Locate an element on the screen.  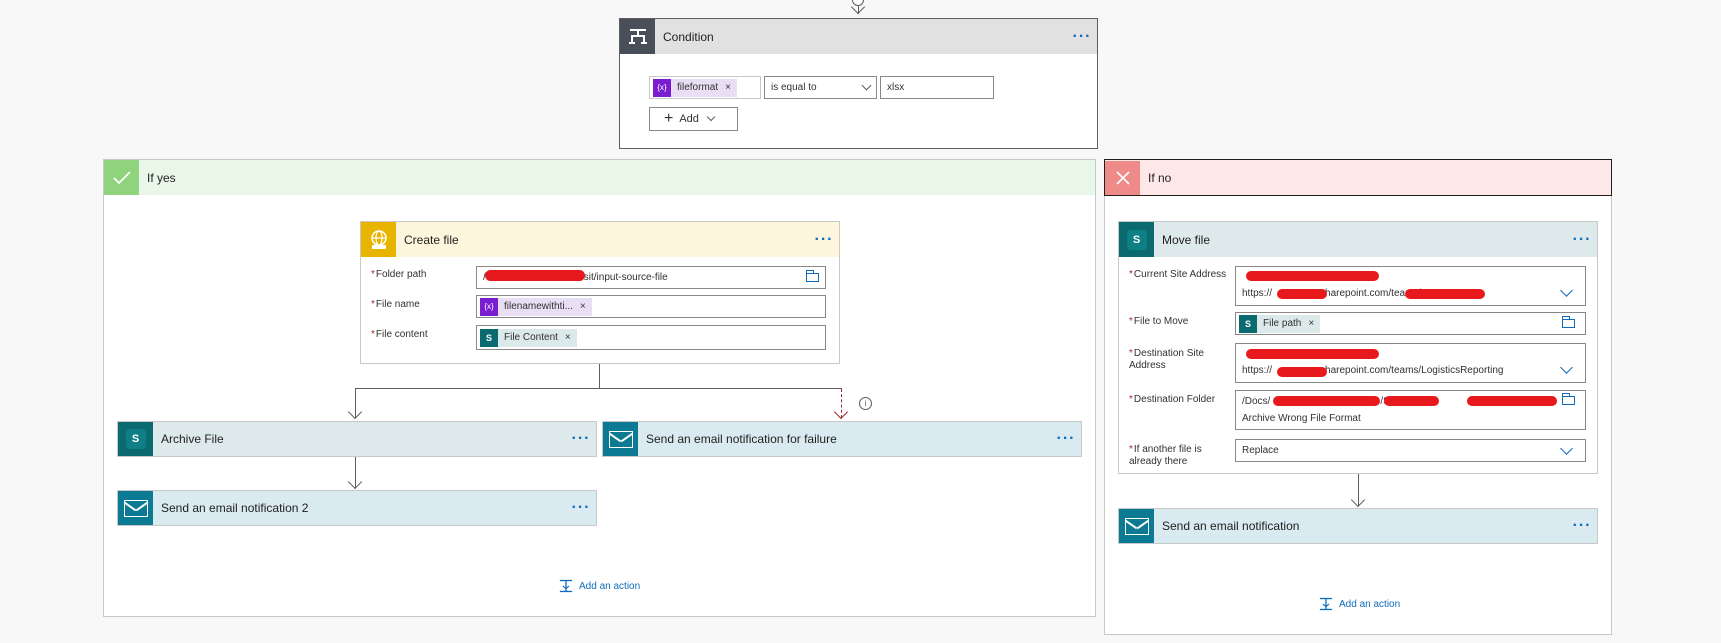
add-condition-button: + Add is located at coordinates (693, 119).